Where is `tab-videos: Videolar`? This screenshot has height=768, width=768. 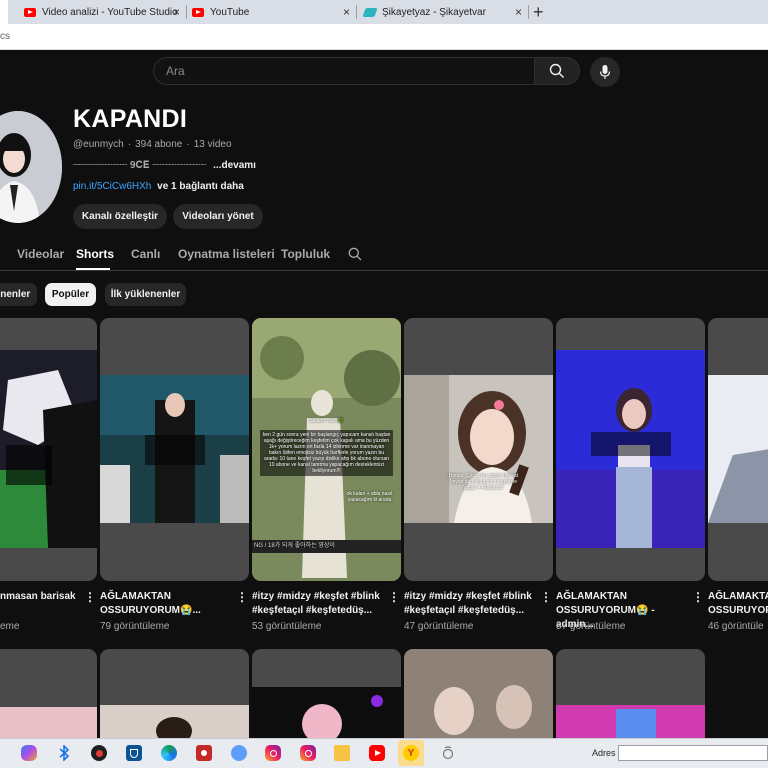 tab-videos: Videolar is located at coordinates (40, 254).